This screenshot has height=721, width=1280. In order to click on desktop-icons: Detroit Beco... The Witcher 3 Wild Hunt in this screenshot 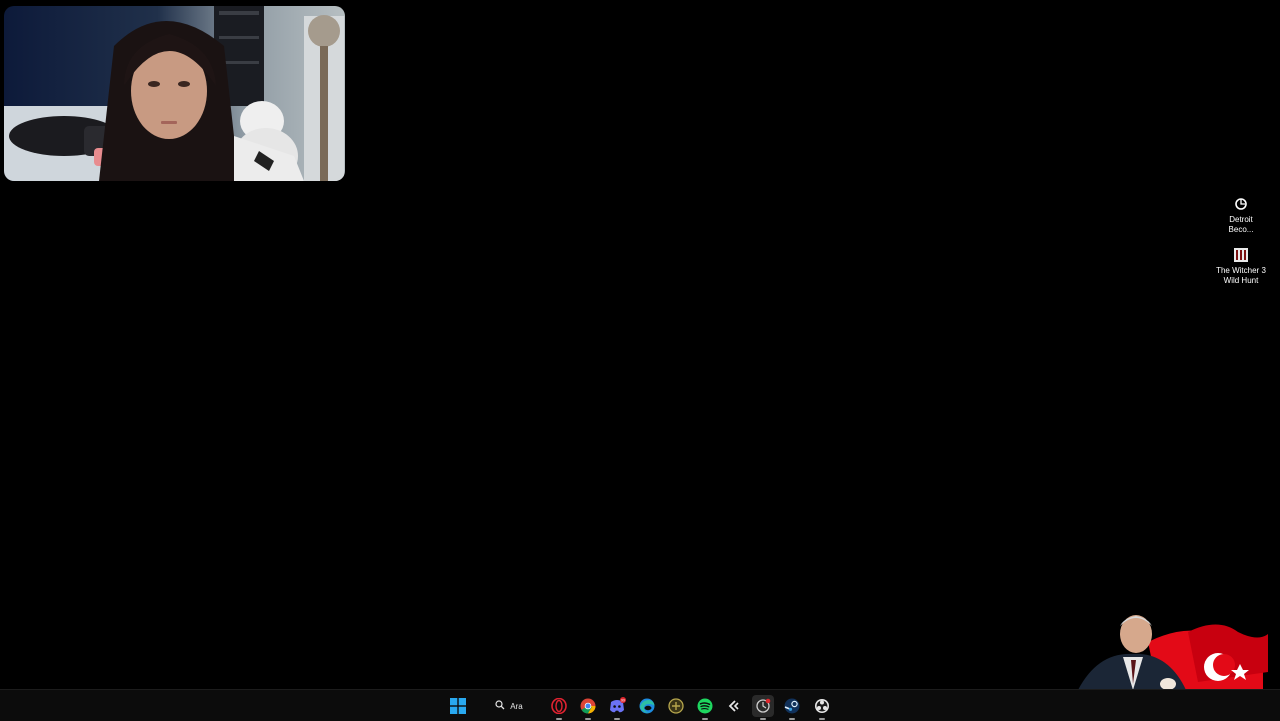, I will do `click(1241, 247)`.